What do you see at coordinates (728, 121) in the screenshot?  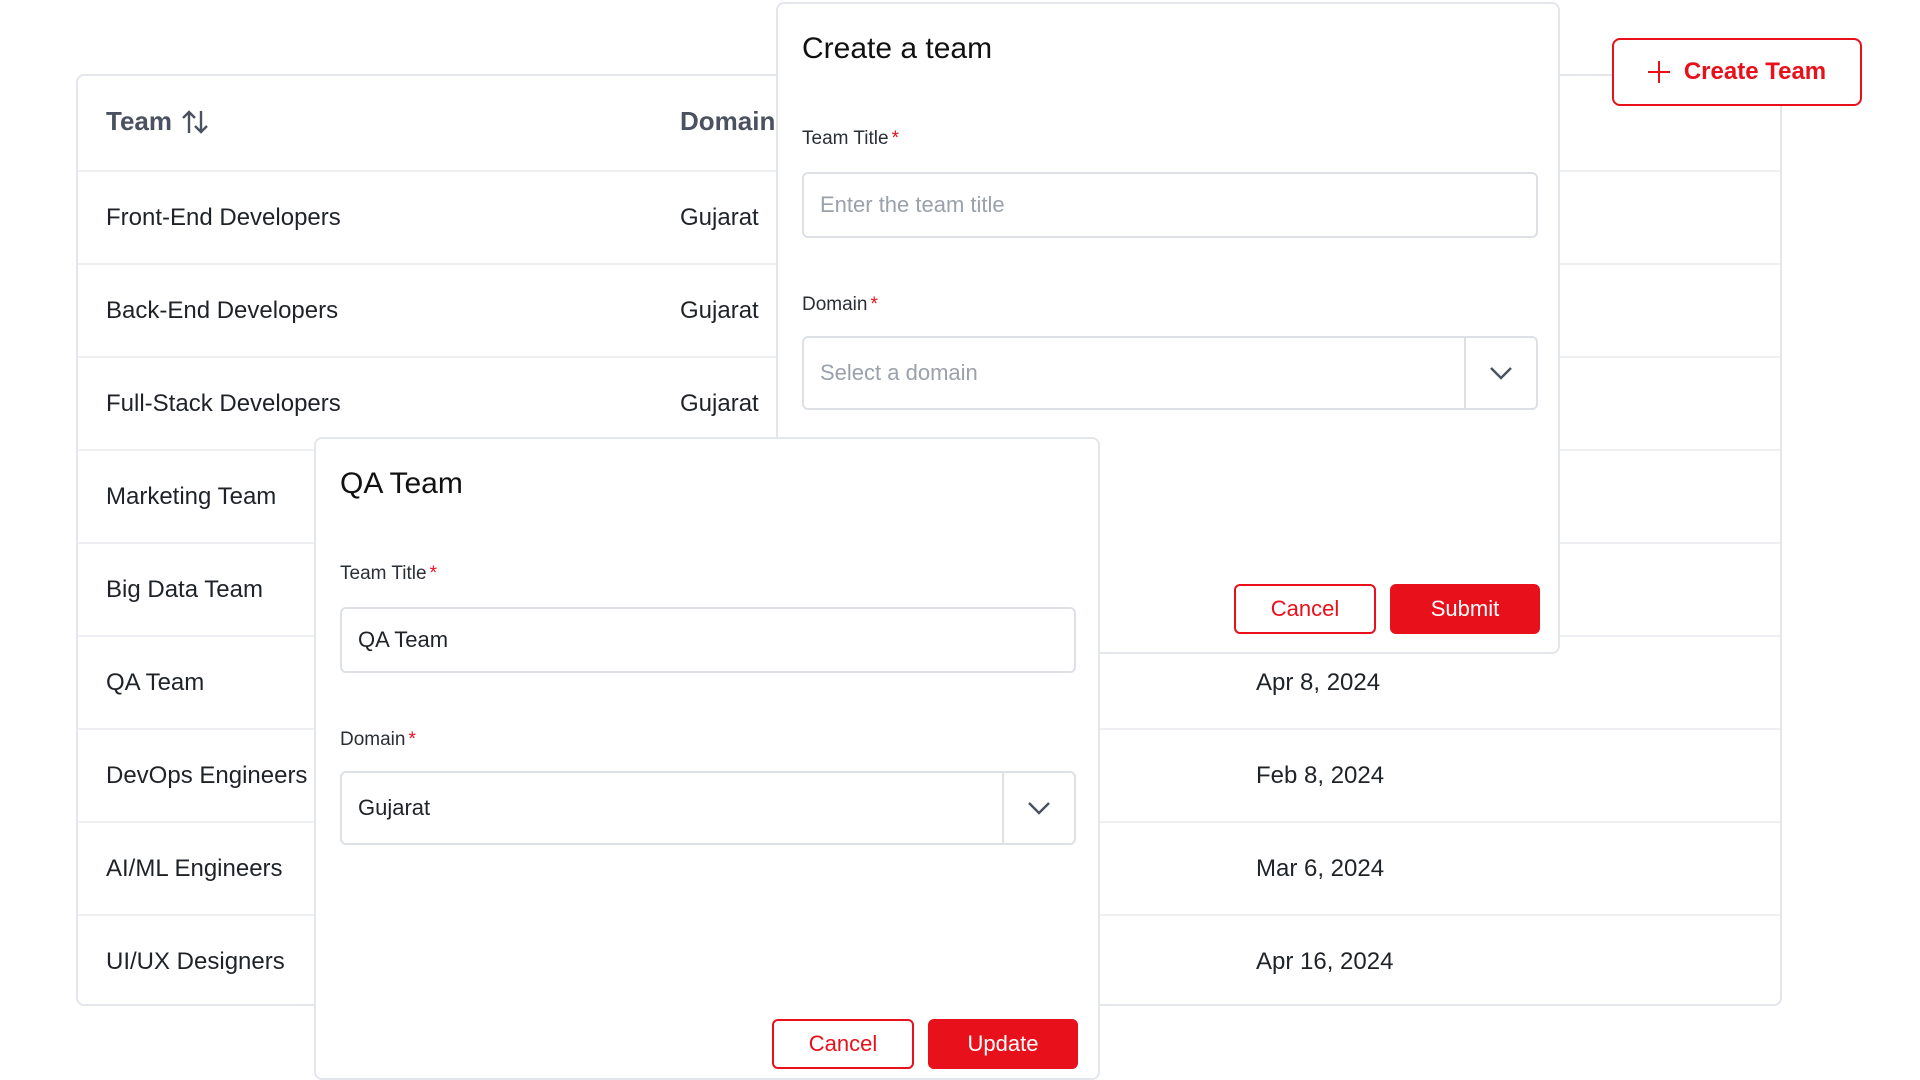 I see `domain-column-header: Domain` at bounding box center [728, 121].